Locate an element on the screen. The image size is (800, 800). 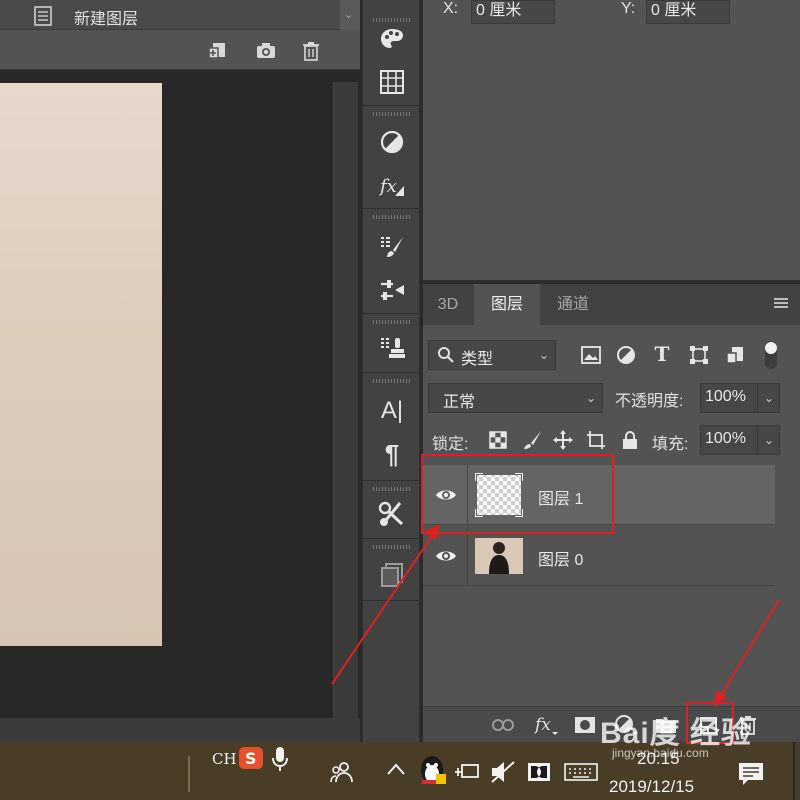
brush-settings-icon is located at coordinates (392, 290).